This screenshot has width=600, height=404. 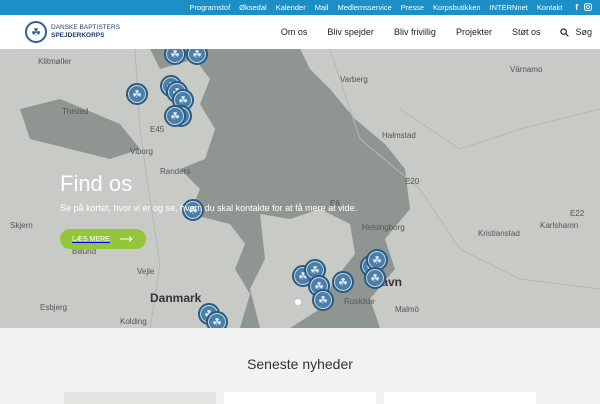 I want to click on instagram-icon, so click(x=588, y=7).